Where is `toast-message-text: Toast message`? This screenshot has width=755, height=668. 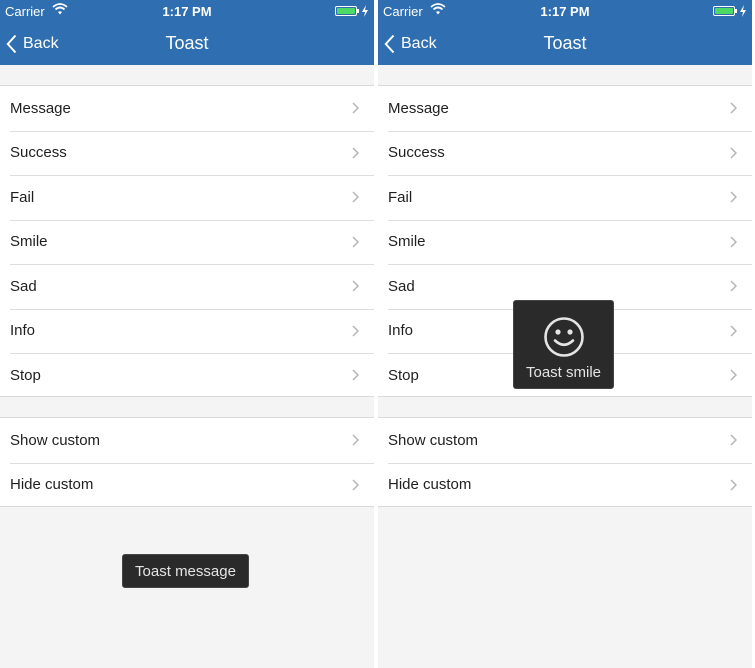 toast-message-text: Toast message is located at coordinates (185, 571).